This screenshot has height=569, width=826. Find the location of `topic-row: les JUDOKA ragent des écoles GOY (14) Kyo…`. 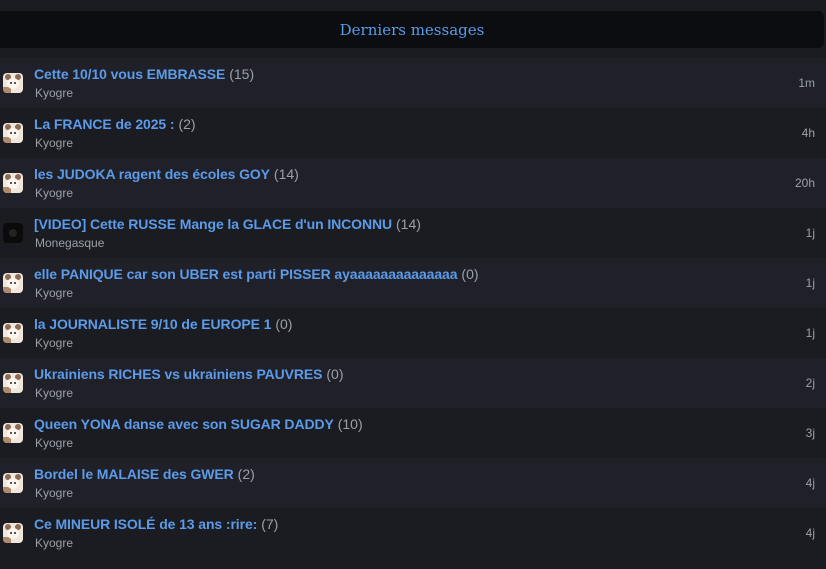

topic-row: les JUDOKA ragent des écoles GOY (14) Kyo… is located at coordinates (413, 183).